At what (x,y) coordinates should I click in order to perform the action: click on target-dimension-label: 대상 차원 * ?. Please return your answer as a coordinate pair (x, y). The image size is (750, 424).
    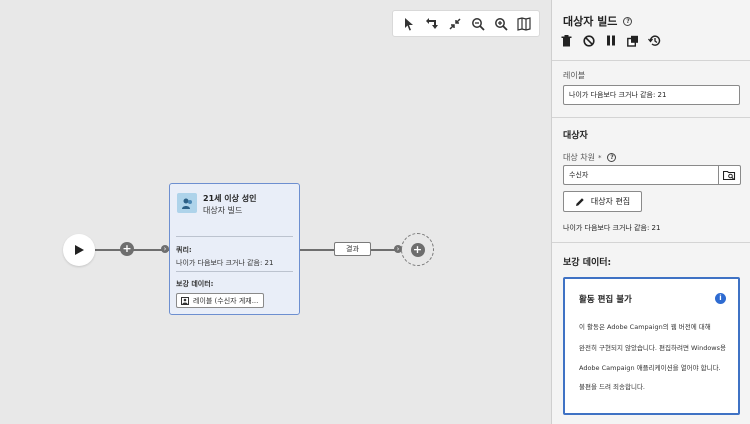
    Looking at the image, I should click on (590, 157).